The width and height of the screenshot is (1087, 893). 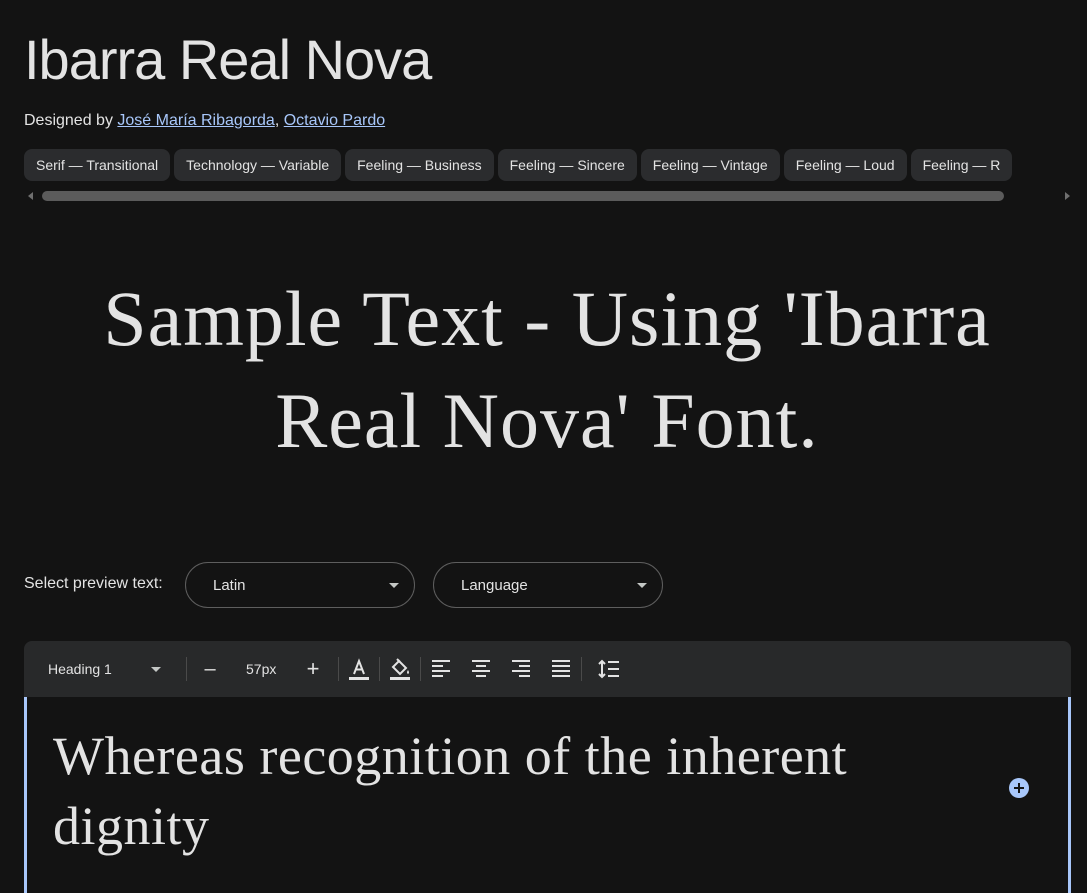 I want to click on tag-chip: Feeling — Vintage, so click(x=710, y=165).